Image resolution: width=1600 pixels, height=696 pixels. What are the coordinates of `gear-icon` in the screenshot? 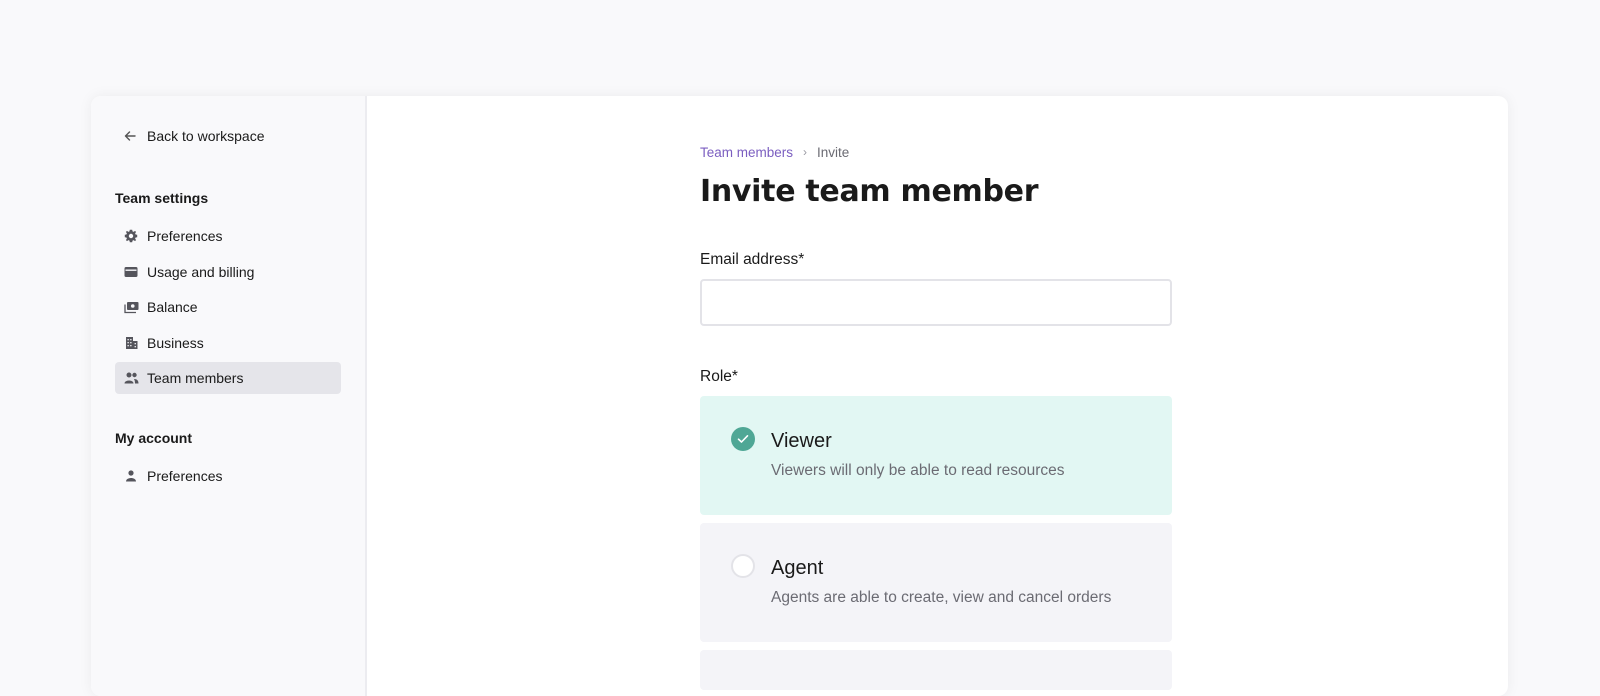 It's located at (131, 236).